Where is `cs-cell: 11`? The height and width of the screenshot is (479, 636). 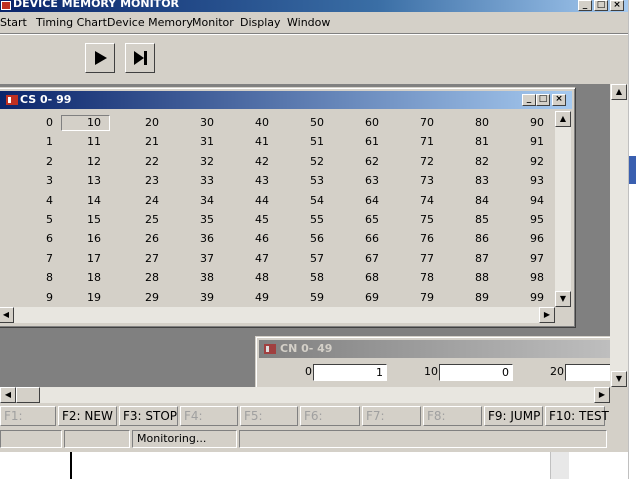
cs-cell: 11 is located at coordinates (79, 142).